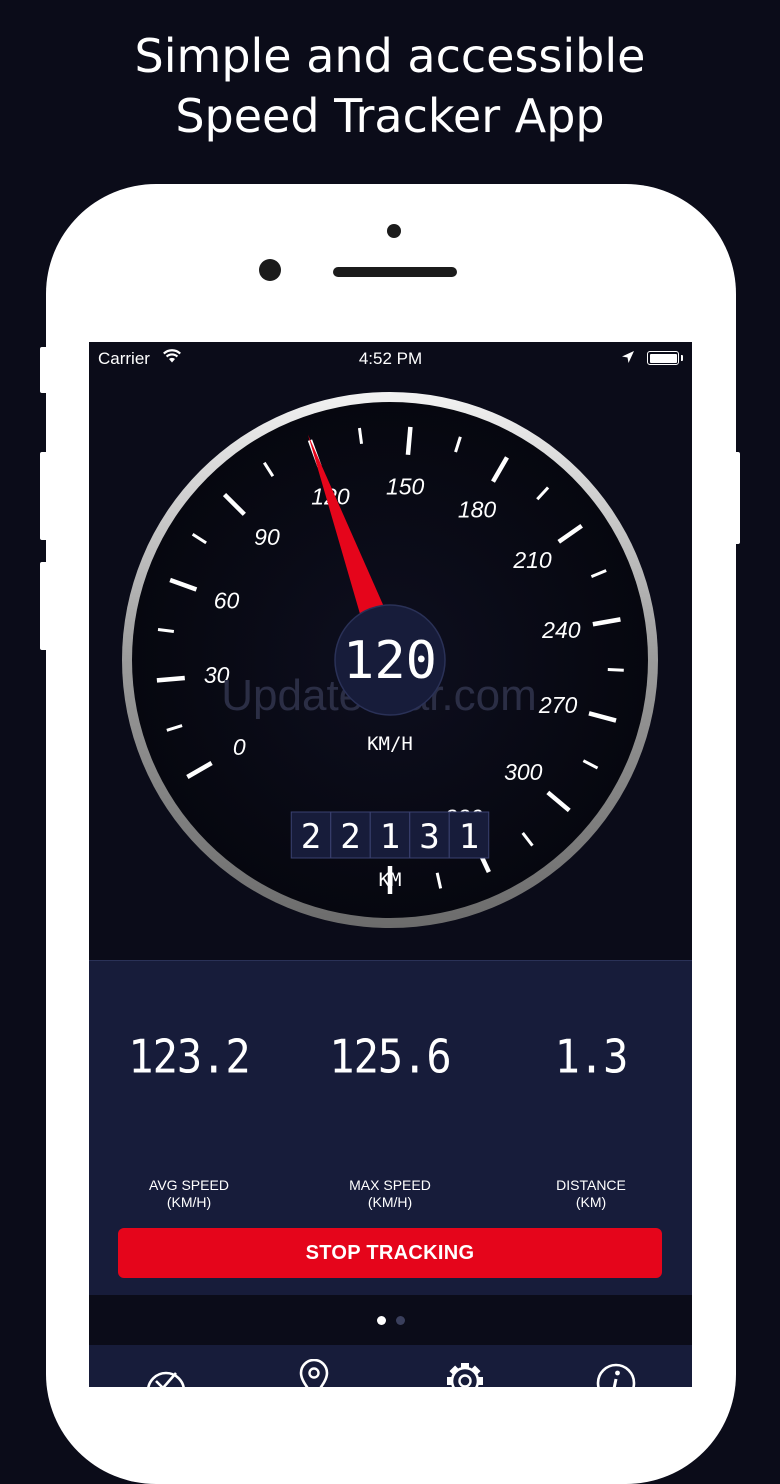  What do you see at coordinates (390, 744) in the screenshot?
I see `speed-unit-label: KM/H` at bounding box center [390, 744].